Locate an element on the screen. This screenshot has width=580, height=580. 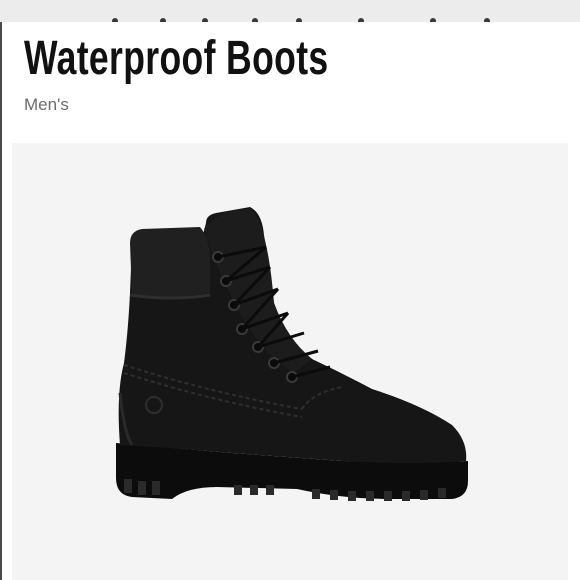
product-subtitle: Men's is located at coordinates (46, 104).